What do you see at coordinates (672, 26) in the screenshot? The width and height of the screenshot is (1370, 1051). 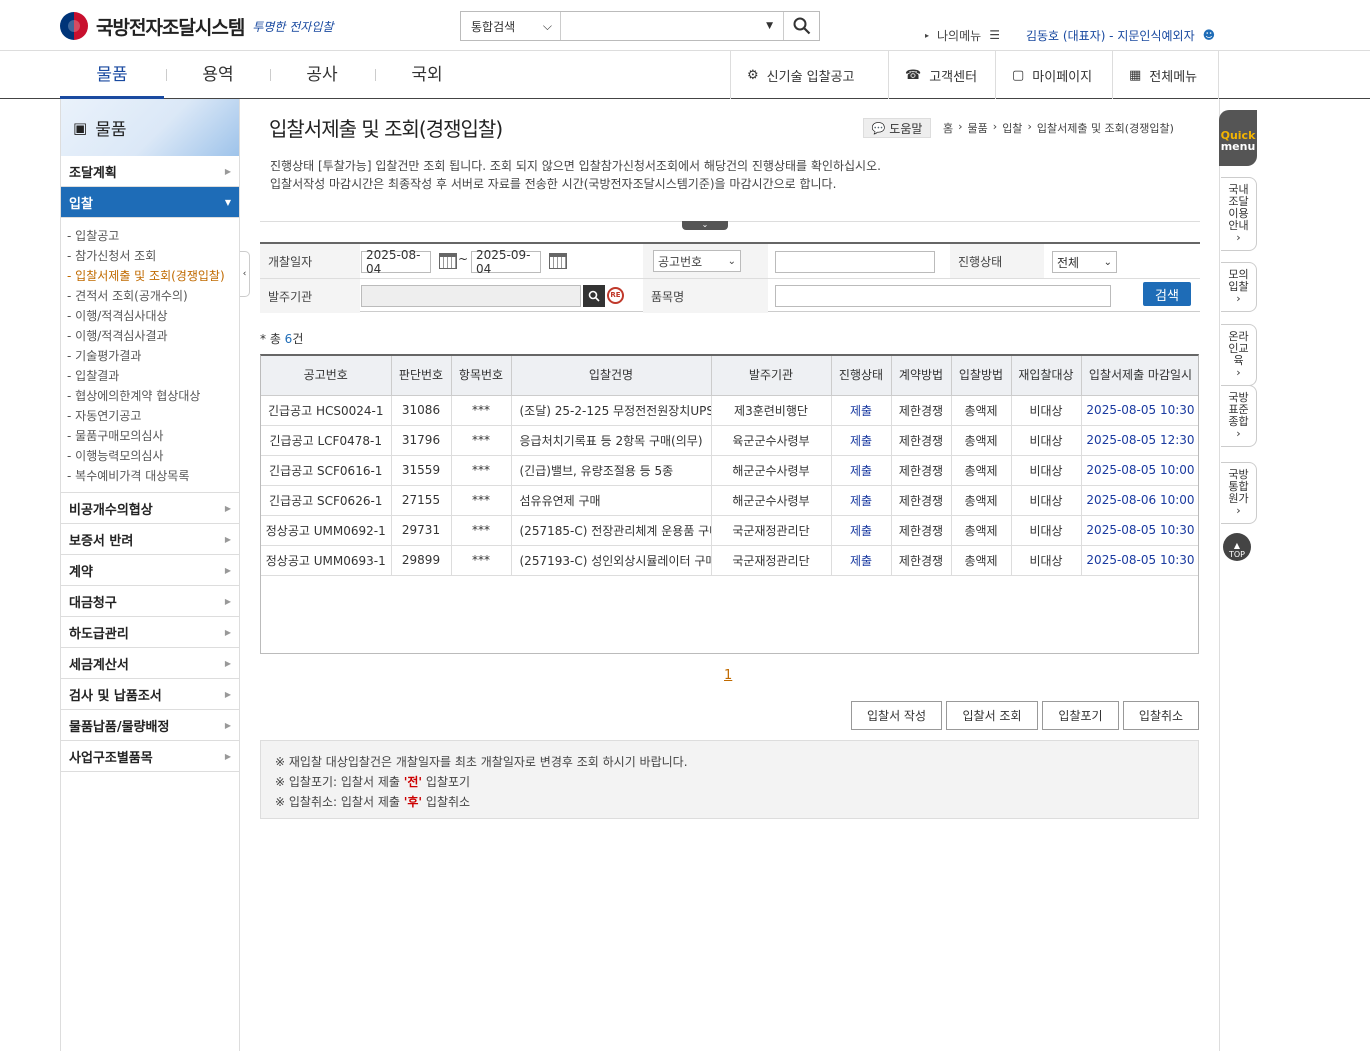 I see `search-input: ▼` at bounding box center [672, 26].